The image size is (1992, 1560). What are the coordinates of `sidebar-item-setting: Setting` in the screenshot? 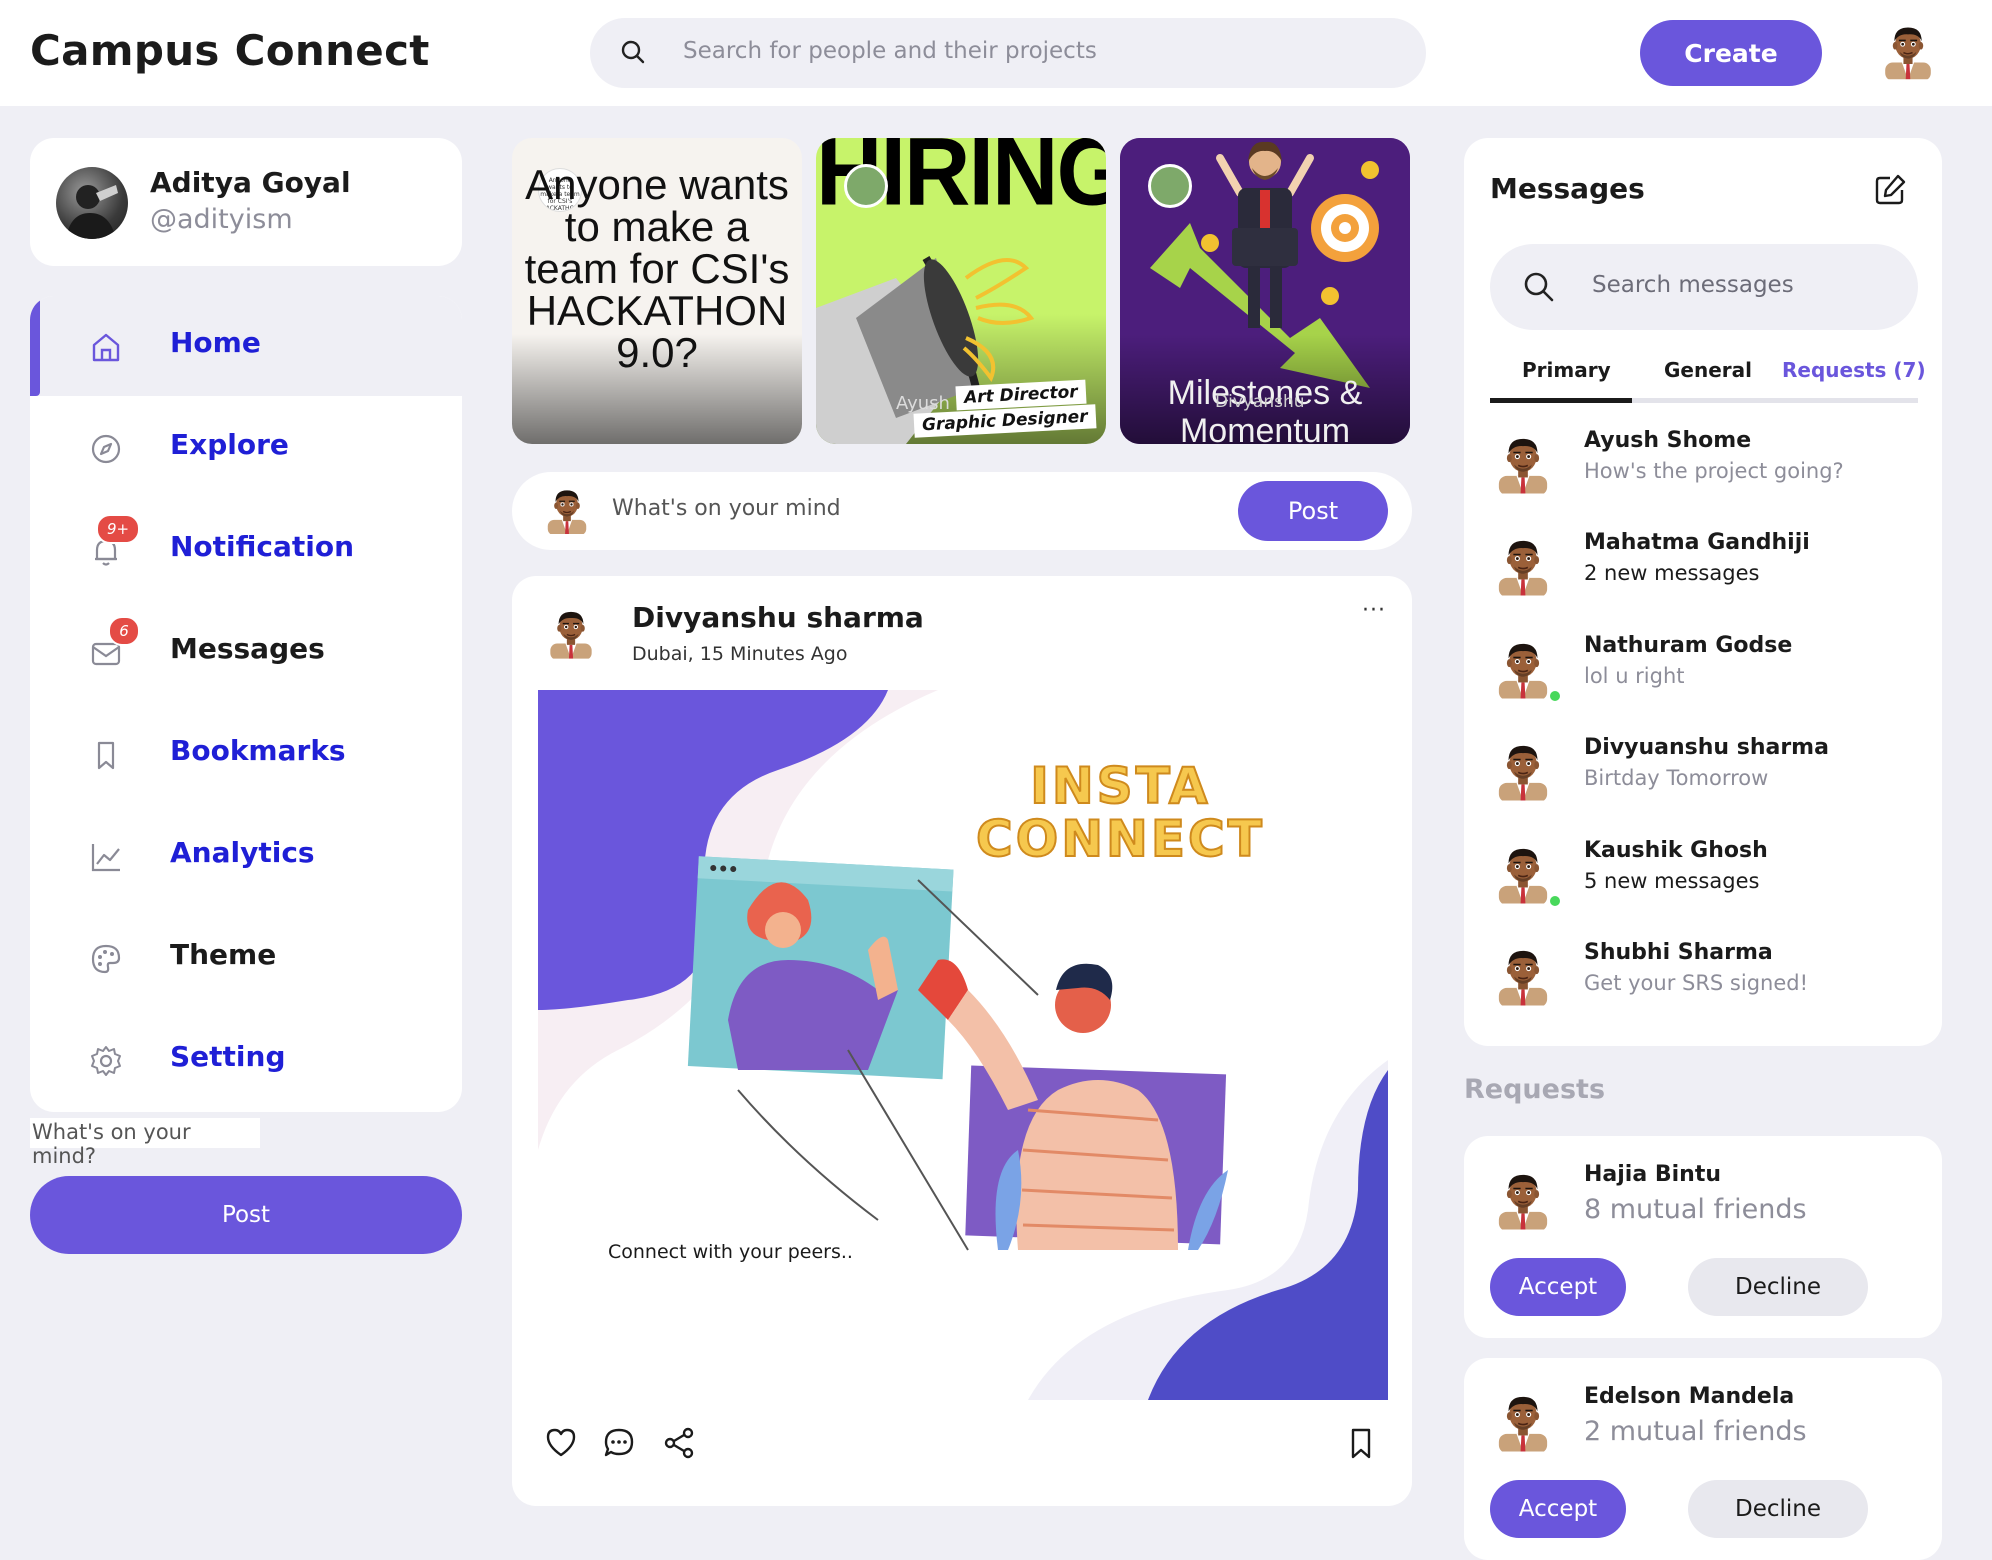 It's located at (246, 1060).